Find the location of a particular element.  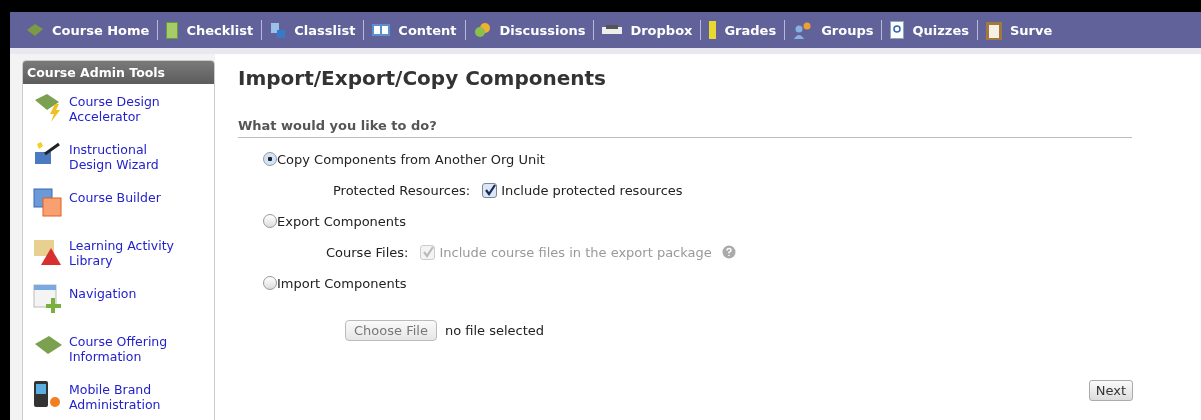

page-title: Import/Export/Copy Components is located at coordinates (422, 78).